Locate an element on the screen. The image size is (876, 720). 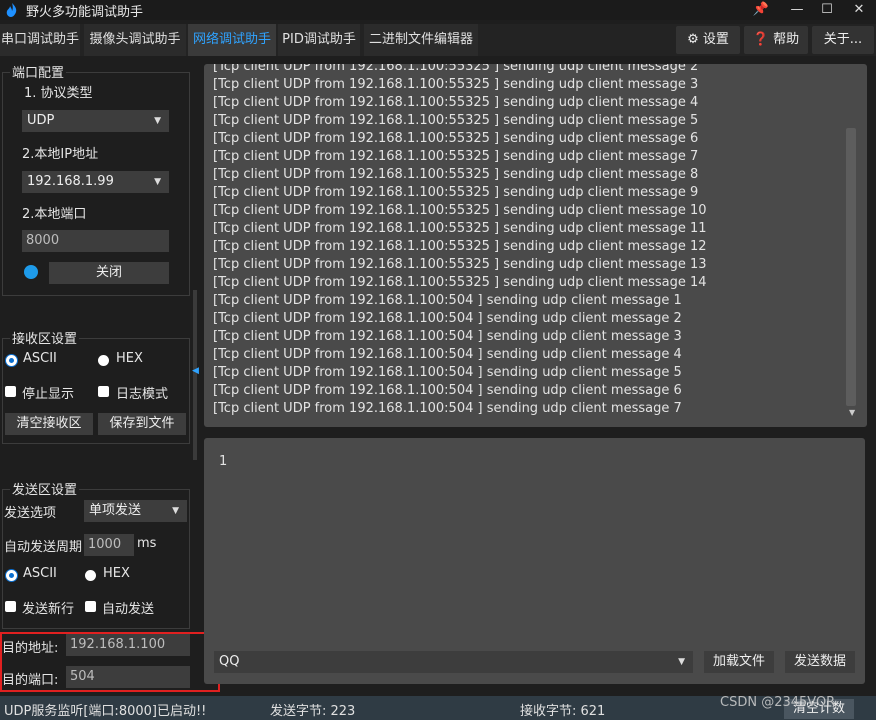
send-data-button: 发送数据 is located at coordinates (820, 662).